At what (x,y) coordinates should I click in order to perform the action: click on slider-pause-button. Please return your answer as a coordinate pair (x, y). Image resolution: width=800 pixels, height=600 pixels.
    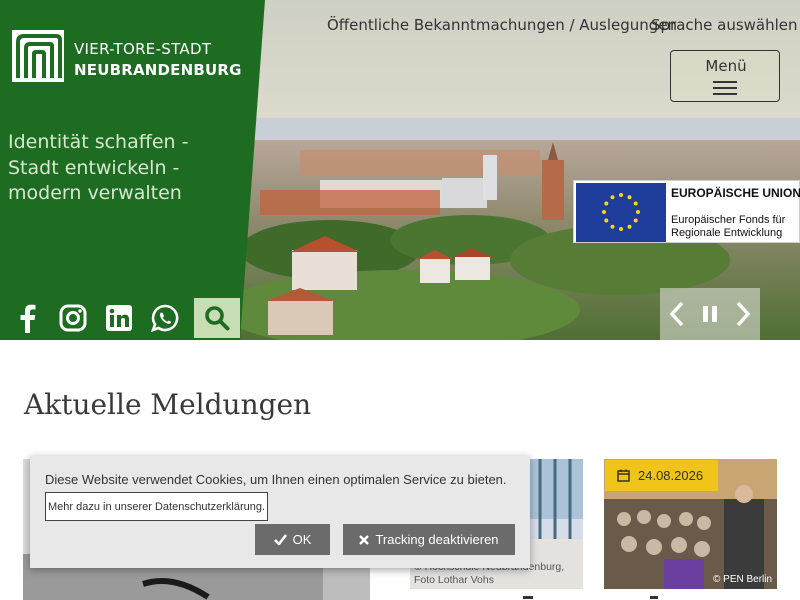
    Looking at the image, I should click on (709, 314).